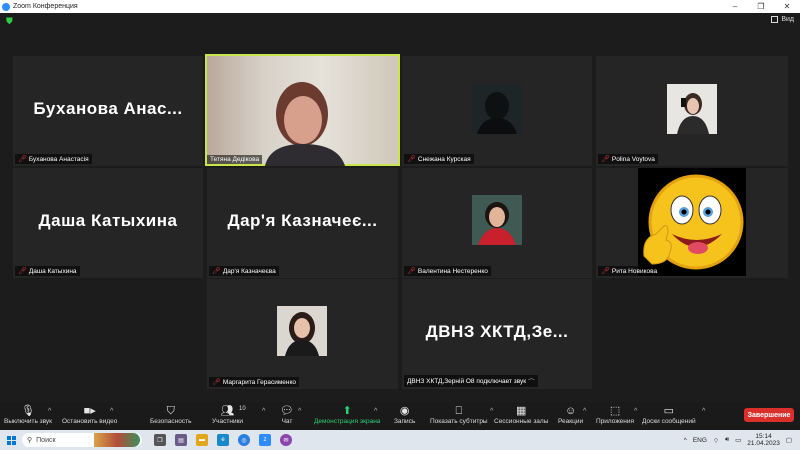  I want to click on language-indicator: ENG, so click(700, 440).